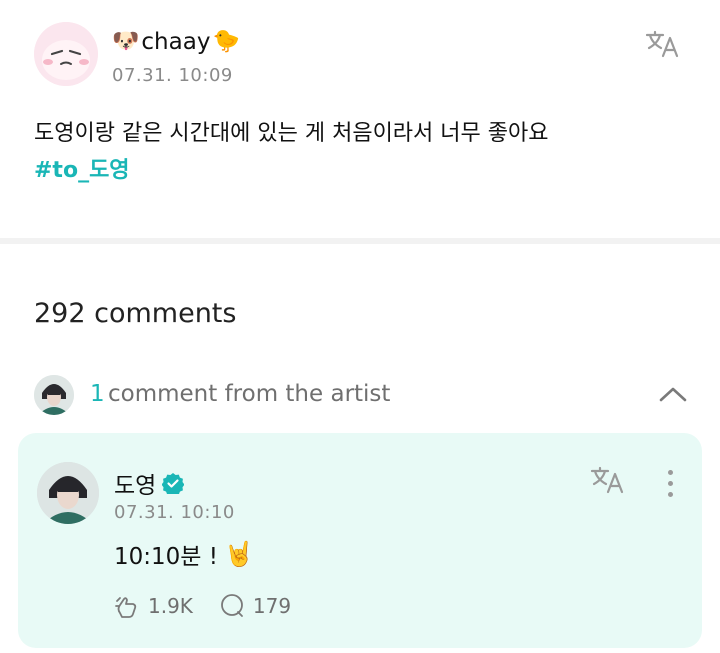 The height and width of the screenshot is (653, 720). I want to click on artist-comment-label: comment from the artist, so click(249, 394).